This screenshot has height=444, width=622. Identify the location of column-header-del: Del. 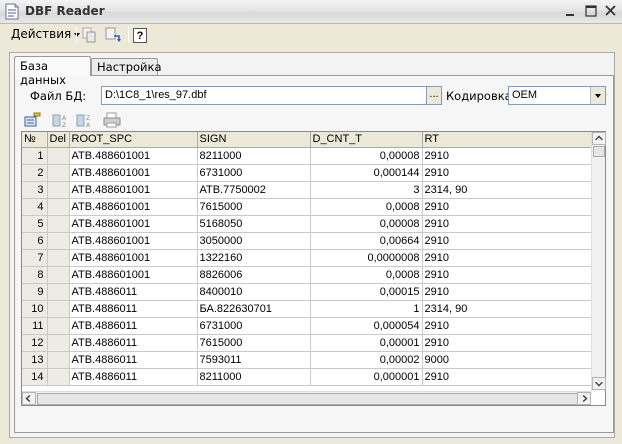
(58, 140).